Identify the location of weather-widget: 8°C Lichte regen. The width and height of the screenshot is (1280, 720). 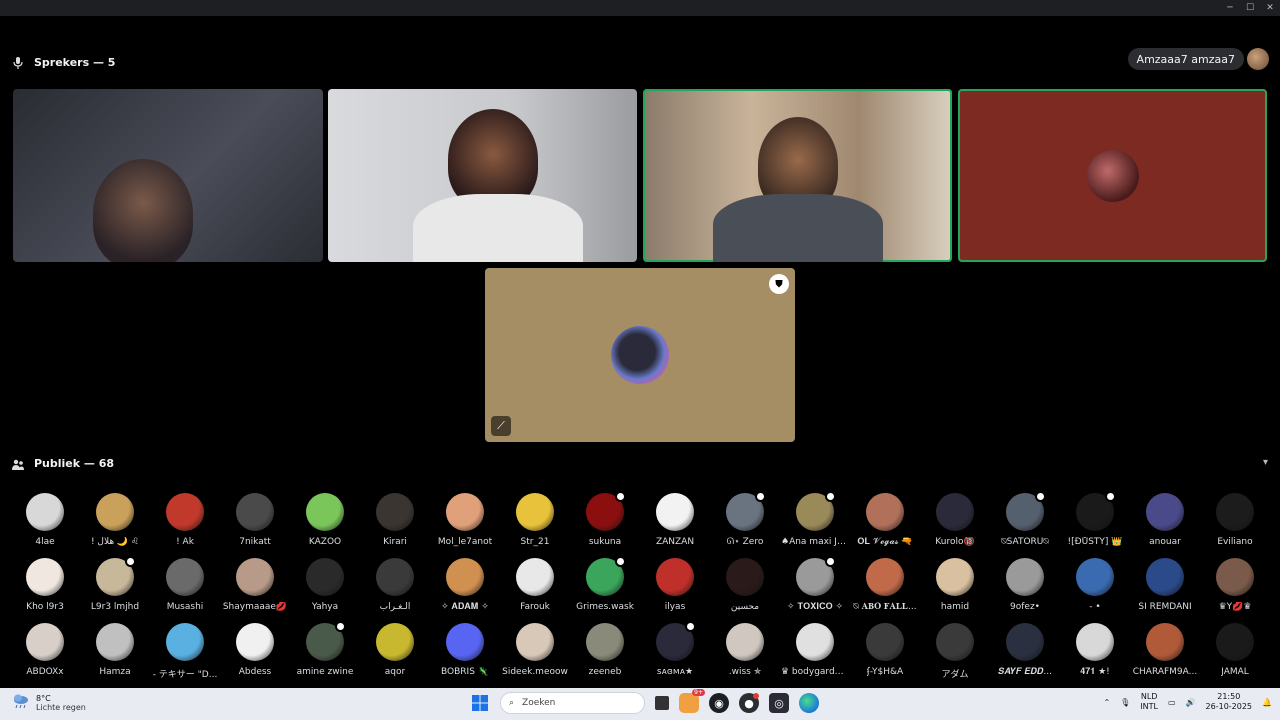
(49, 702).